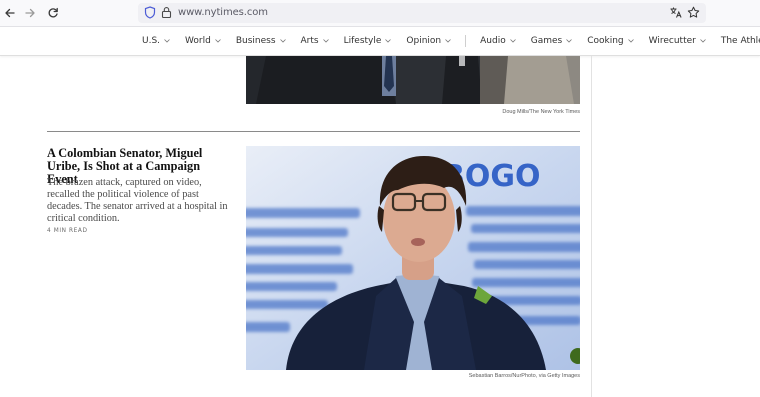  I want to click on nav-item-label: U.S., so click(151, 41).